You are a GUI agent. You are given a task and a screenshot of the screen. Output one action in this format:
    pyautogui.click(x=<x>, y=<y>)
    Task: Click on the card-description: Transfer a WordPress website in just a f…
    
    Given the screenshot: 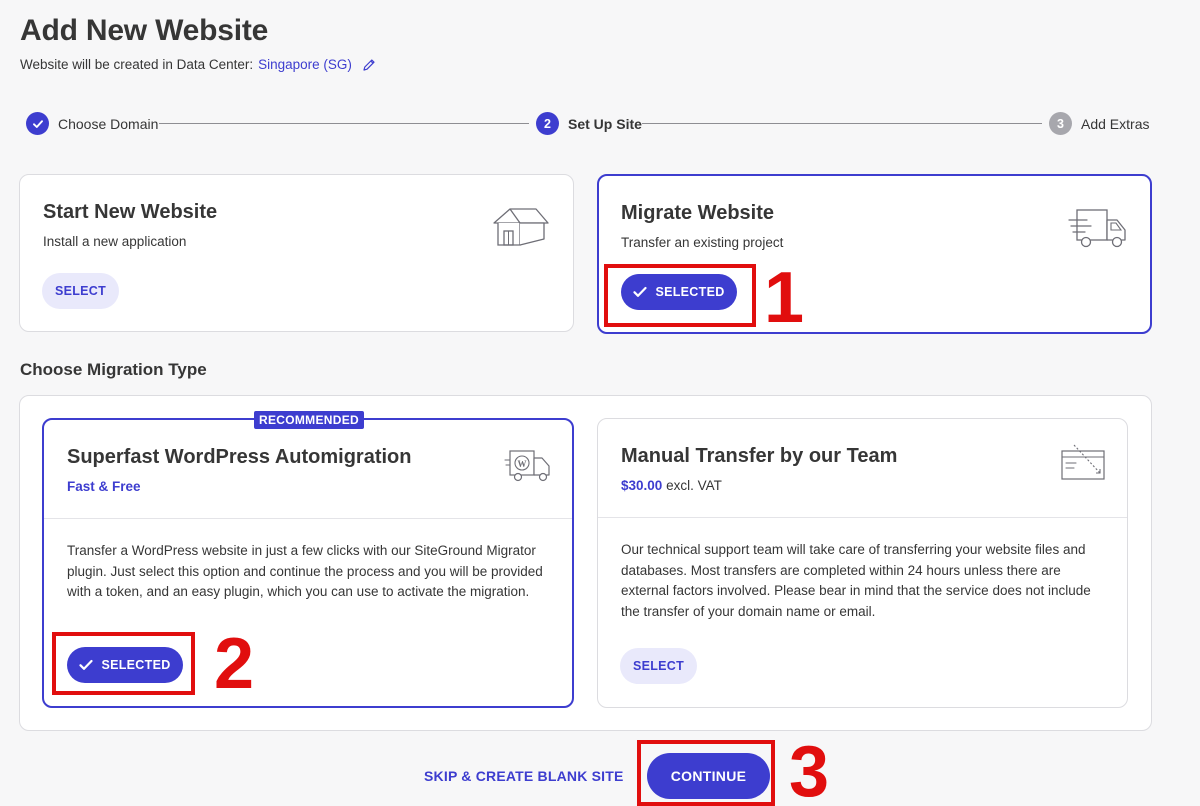 What is the action you would take?
    pyautogui.click(x=305, y=571)
    